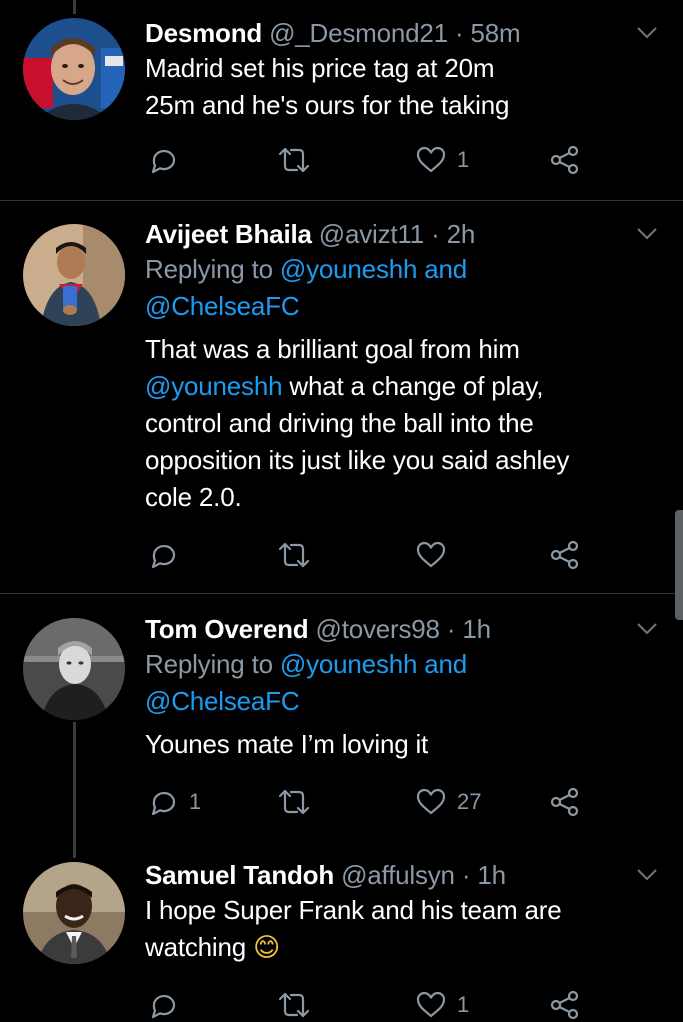 The height and width of the screenshot is (1022, 683). I want to click on user-name: Tom Overend, so click(227, 629).